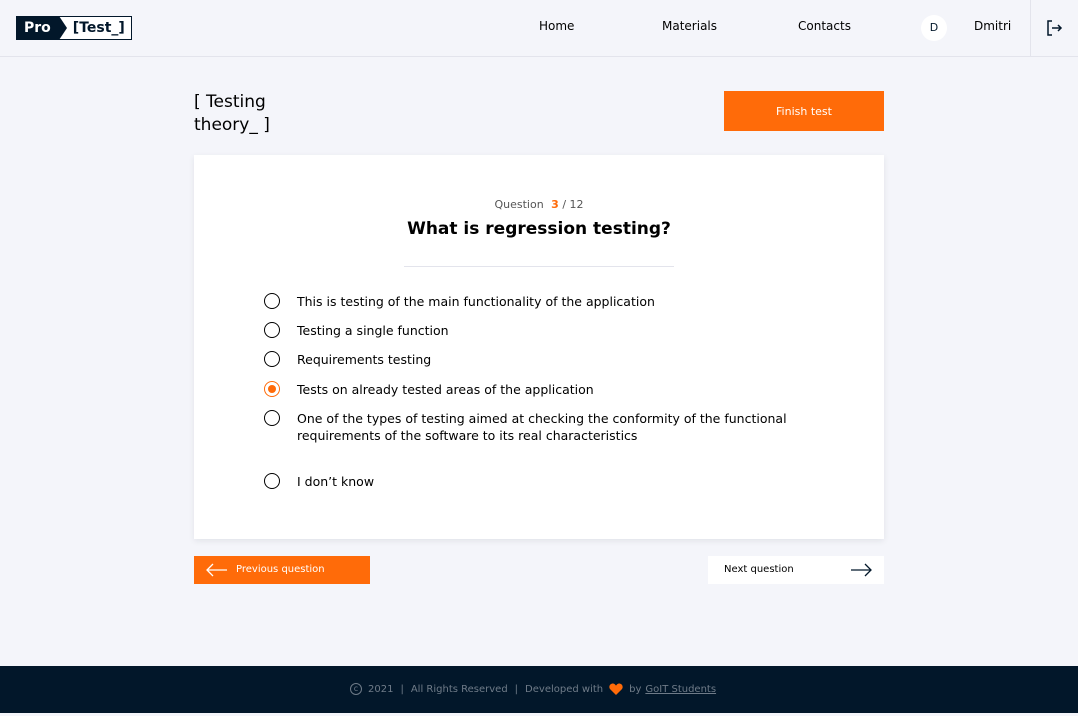  I want to click on previous-question-button: Previous question, so click(282, 570).